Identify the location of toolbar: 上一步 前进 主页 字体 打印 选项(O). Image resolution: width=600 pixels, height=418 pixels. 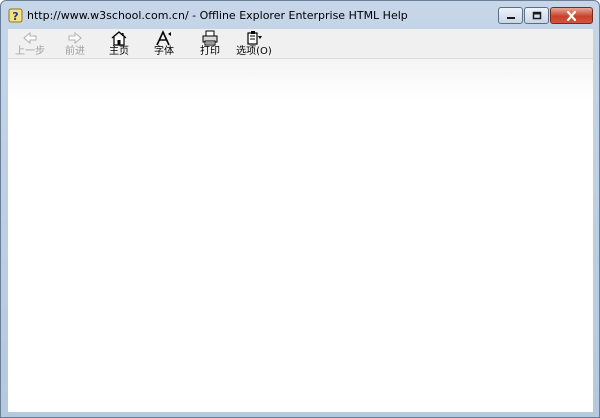
(300, 43).